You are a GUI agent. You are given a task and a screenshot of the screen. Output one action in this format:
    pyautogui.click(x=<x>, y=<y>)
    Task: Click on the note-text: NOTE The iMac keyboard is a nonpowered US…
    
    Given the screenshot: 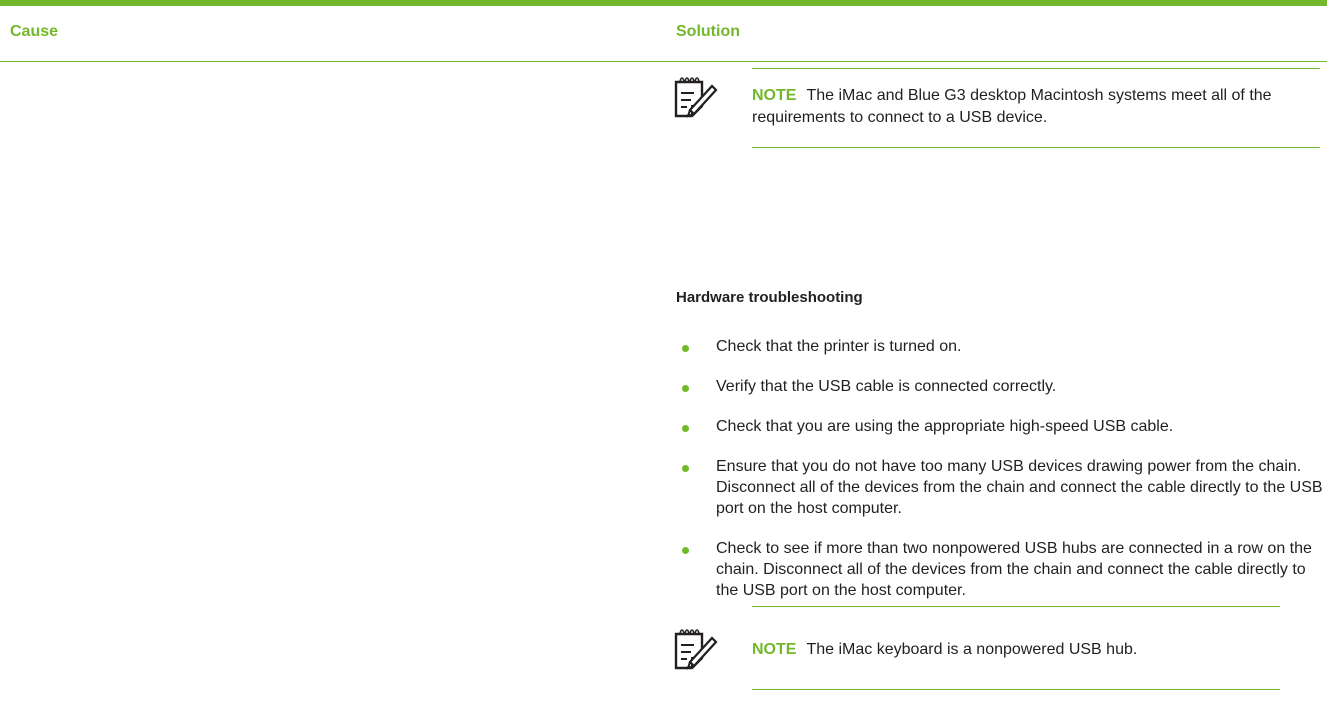 What is the action you would take?
    pyautogui.click(x=1016, y=650)
    